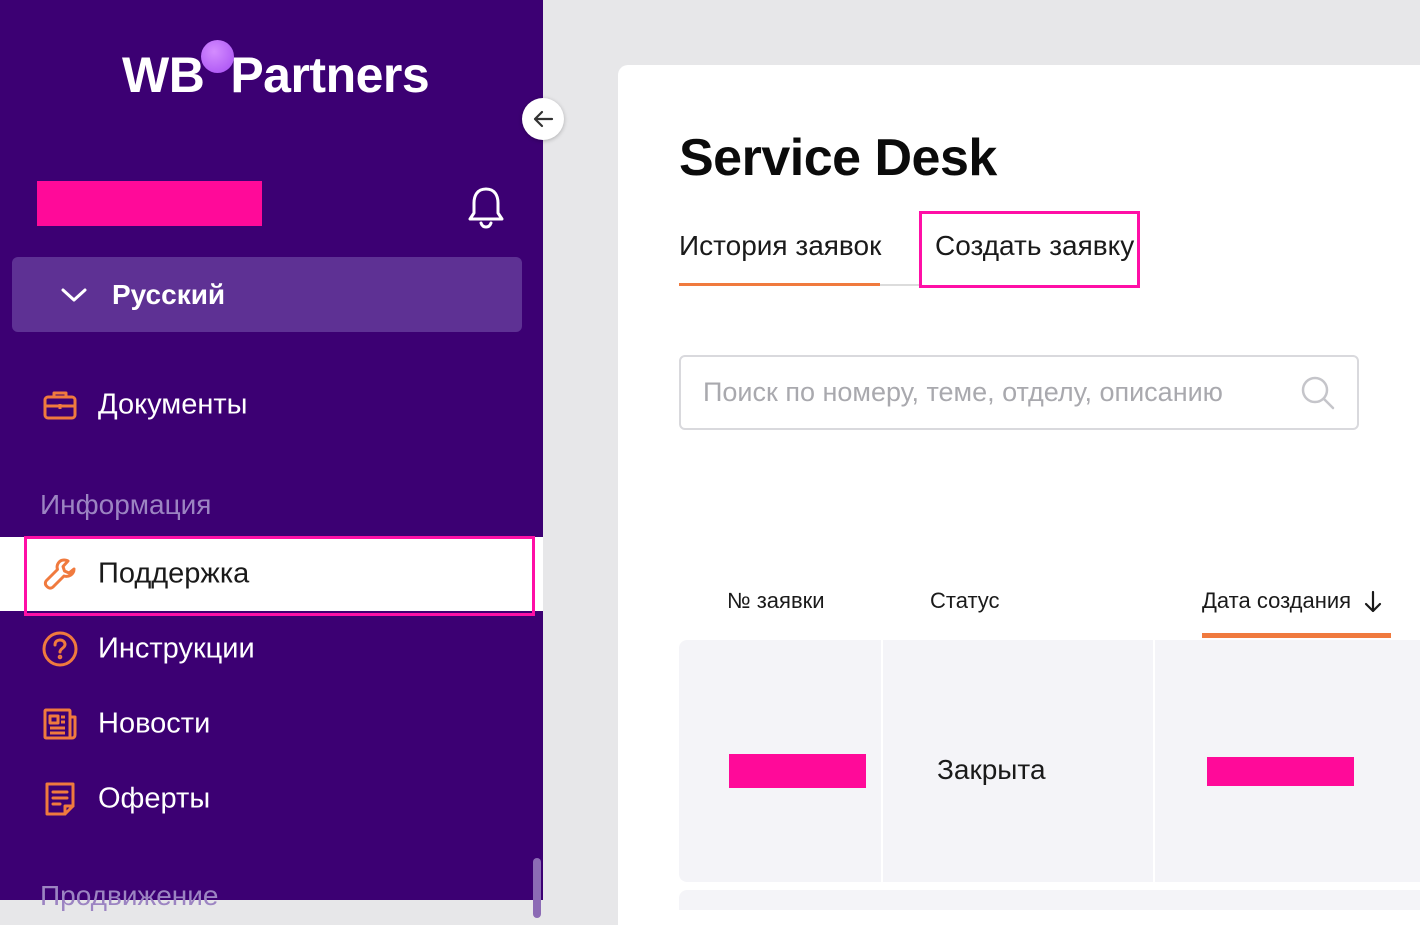 The width and height of the screenshot is (1420, 925). What do you see at coordinates (60, 799) in the screenshot?
I see `document-icon` at bounding box center [60, 799].